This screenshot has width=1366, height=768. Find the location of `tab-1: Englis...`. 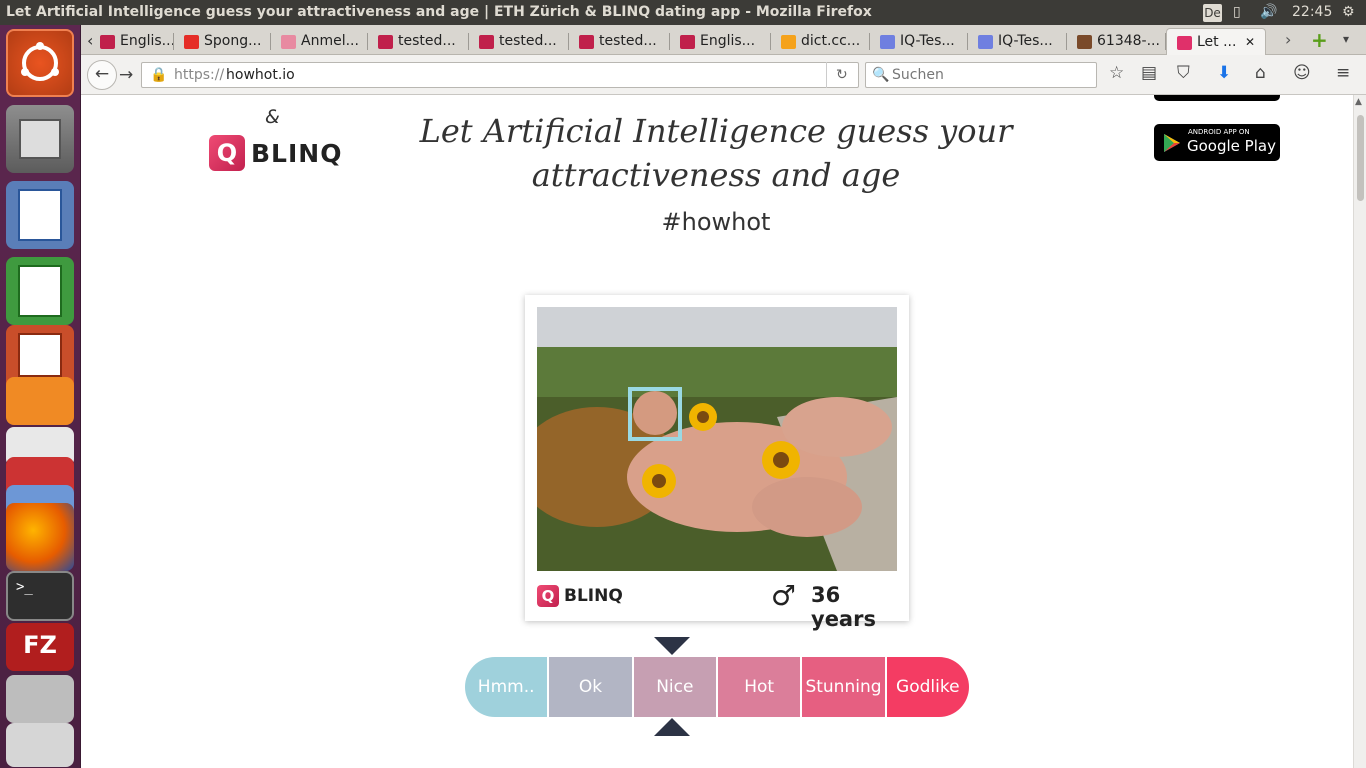

tab-1: Englis... is located at coordinates (132, 41).